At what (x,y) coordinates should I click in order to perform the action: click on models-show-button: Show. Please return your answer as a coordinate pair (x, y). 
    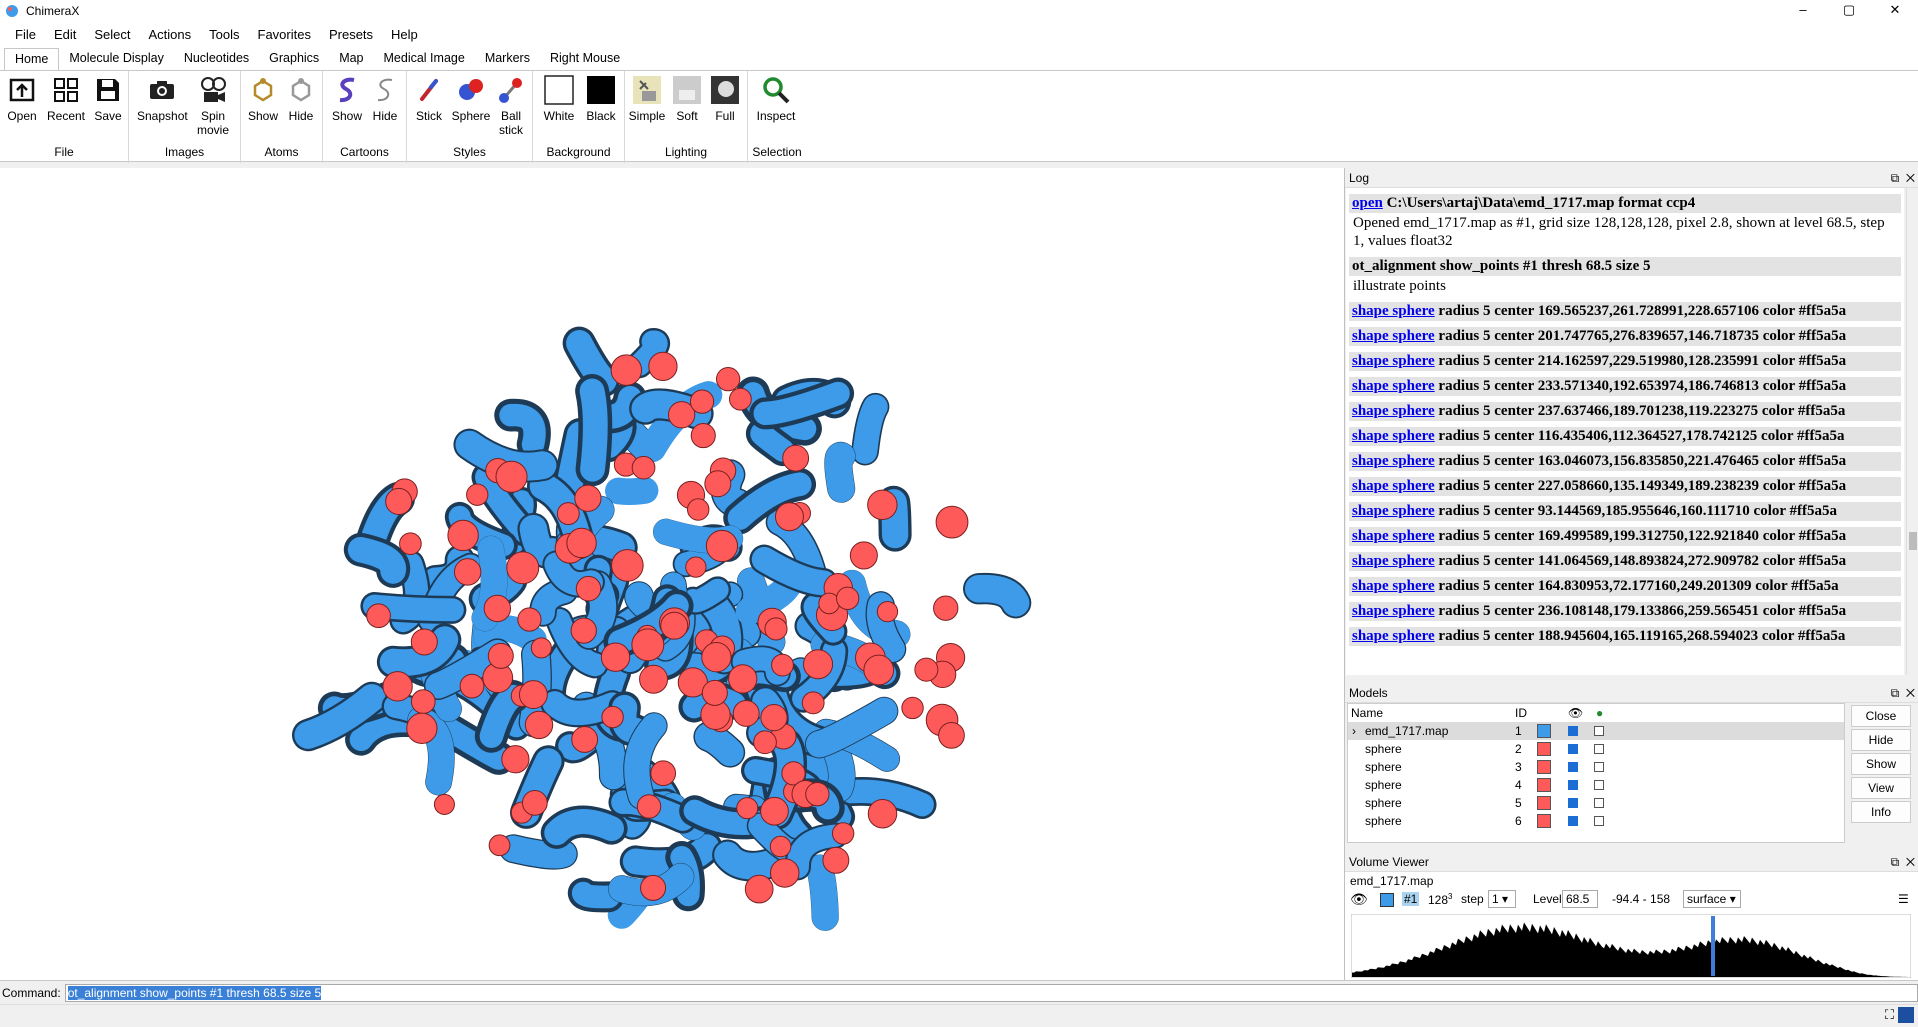
    Looking at the image, I should click on (1881, 764).